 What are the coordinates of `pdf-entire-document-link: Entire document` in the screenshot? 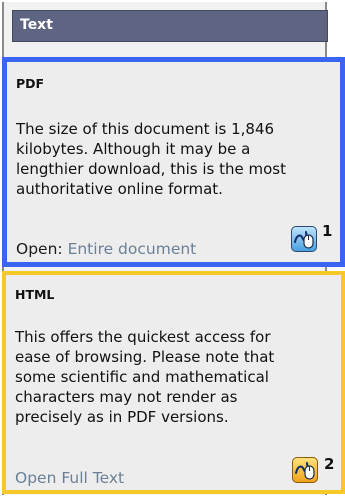 It's located at (132, 249).